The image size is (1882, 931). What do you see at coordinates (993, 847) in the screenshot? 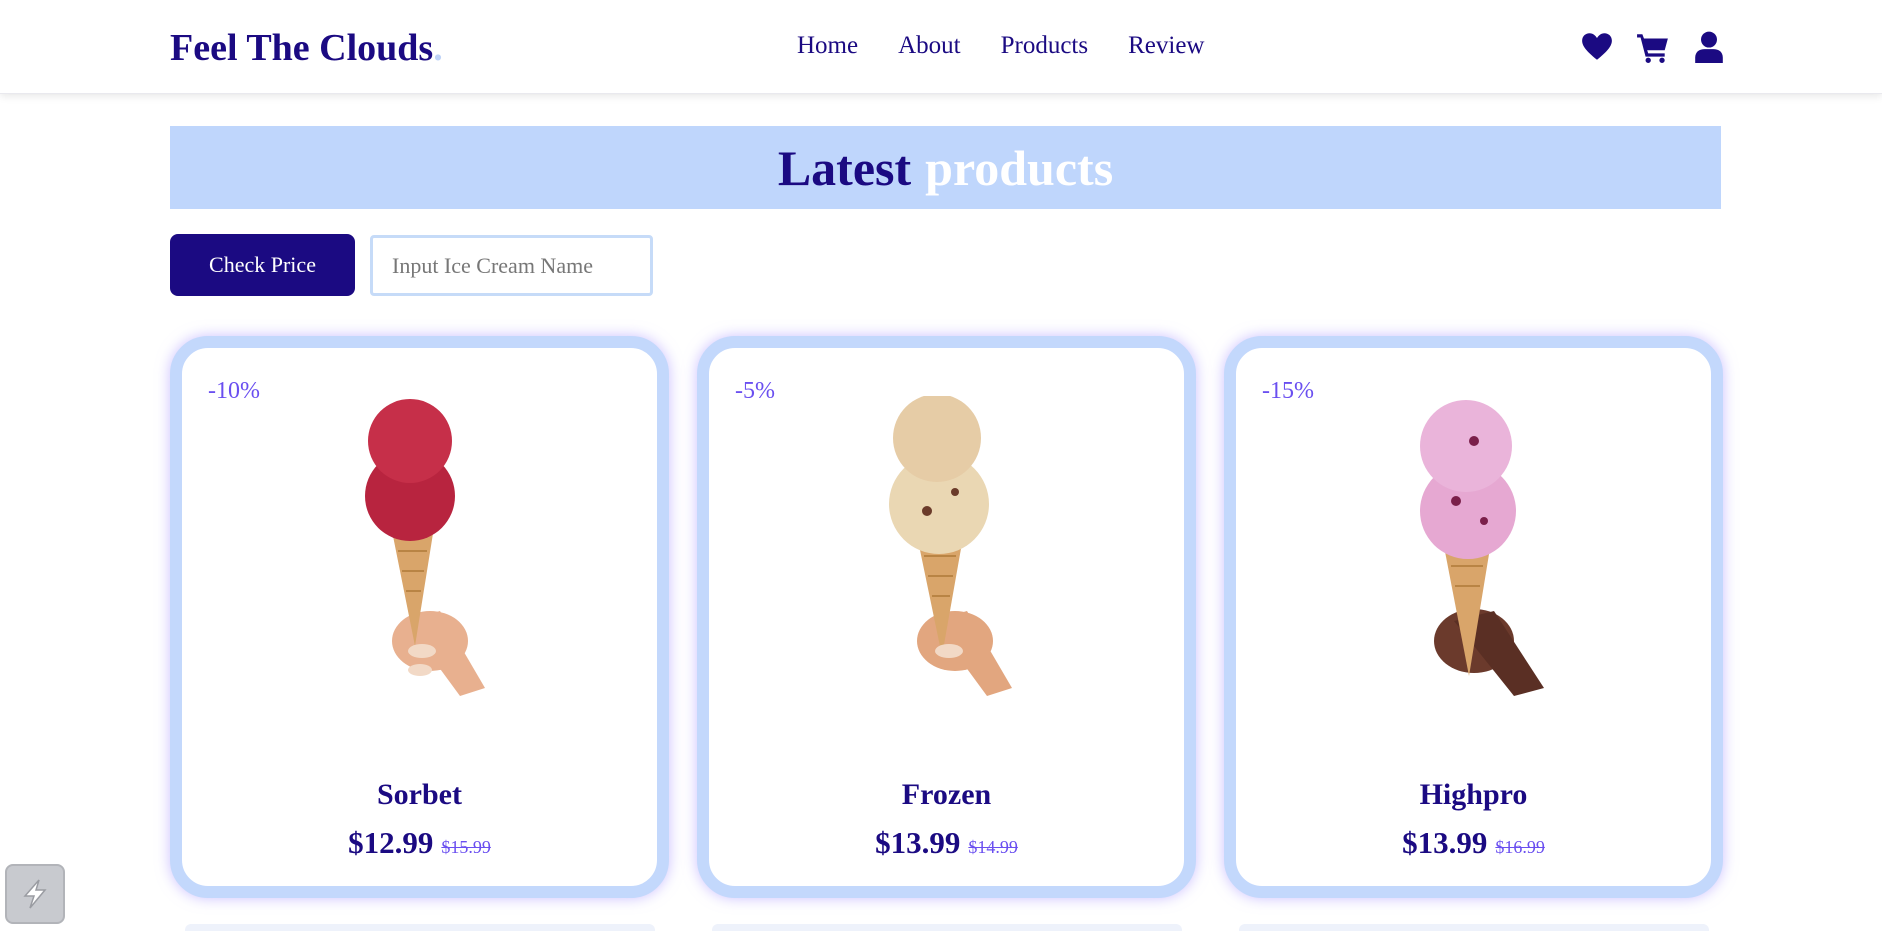
I see `product-old-price: $14.99` at bounding box center [993, 847].